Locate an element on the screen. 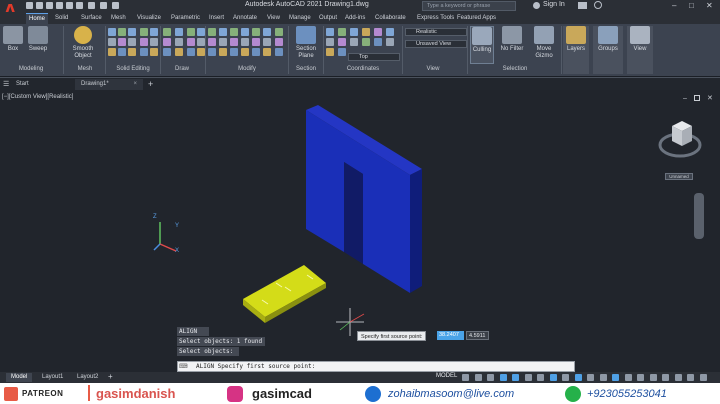 The height and width of the screenshot is (404, 720). undo-icon is located at coordinates (91, 5).